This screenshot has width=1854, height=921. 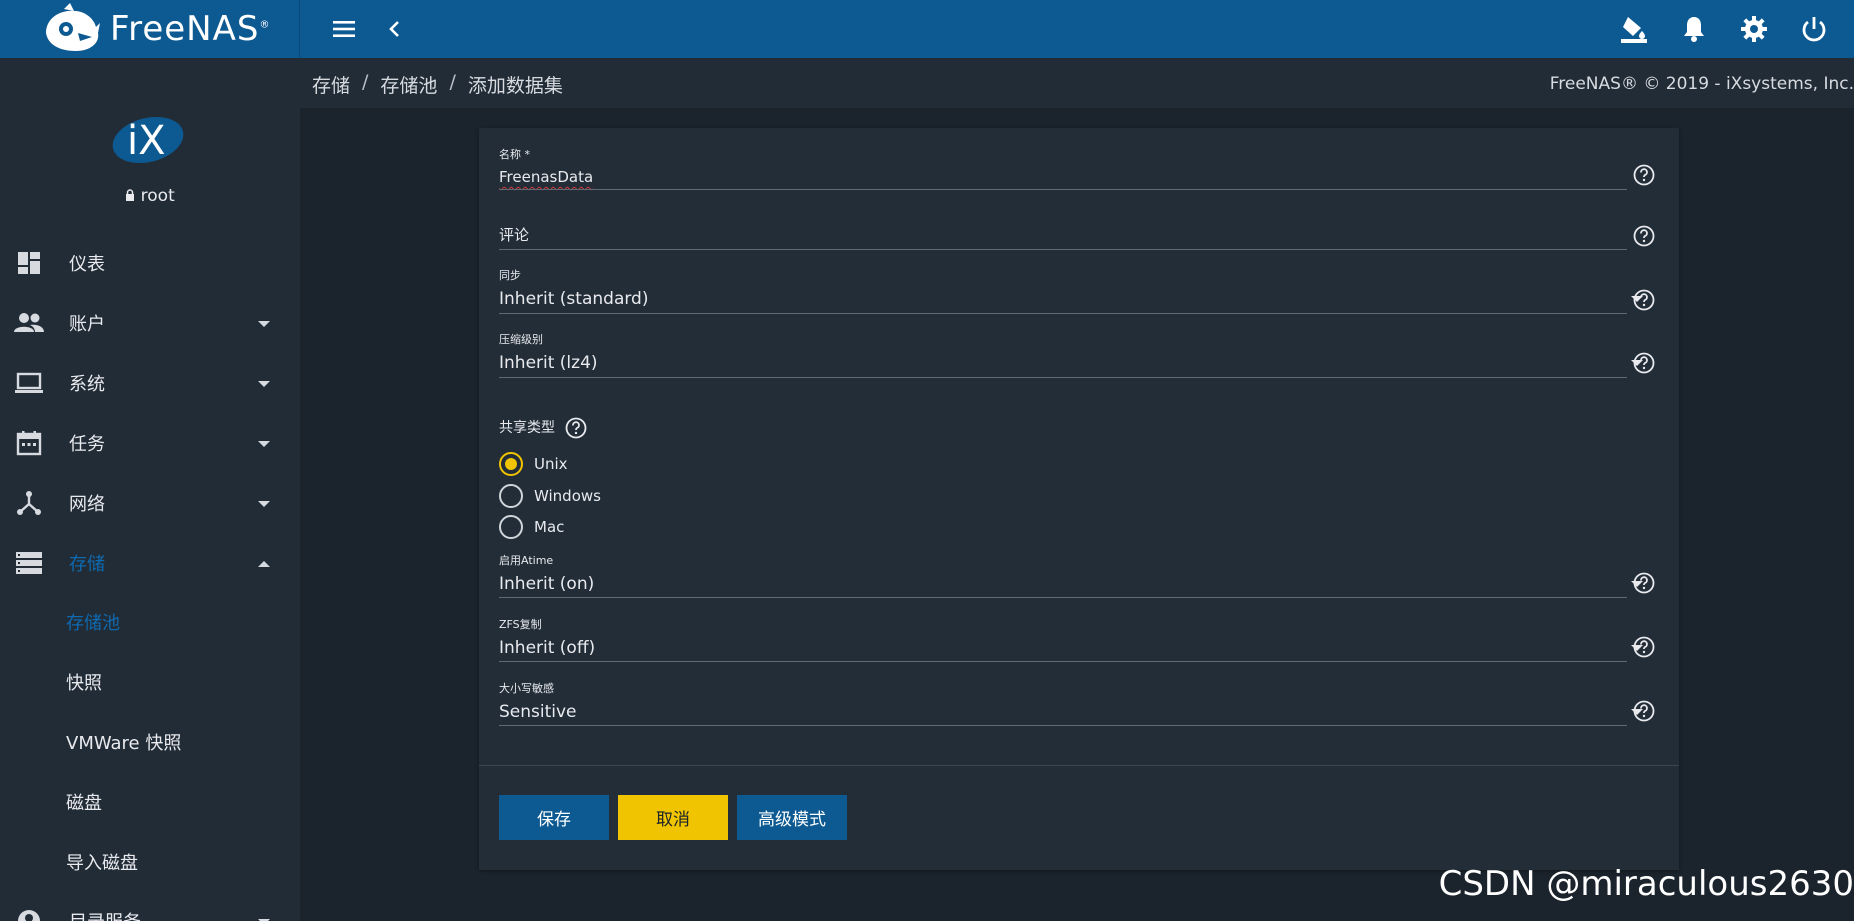 I want to click on share-type-label: 共享类型, so click(x=527, y=428).